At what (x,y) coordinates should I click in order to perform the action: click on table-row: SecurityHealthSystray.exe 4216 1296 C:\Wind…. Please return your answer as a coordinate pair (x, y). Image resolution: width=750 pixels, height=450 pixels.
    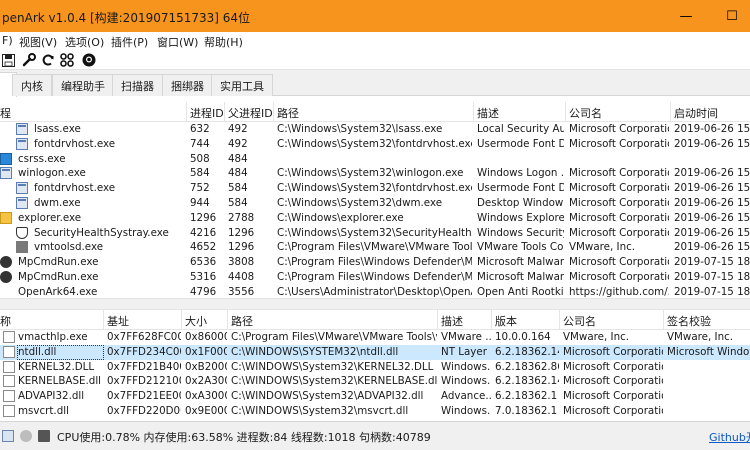
    Looking at the image, I should click on (375, 233).